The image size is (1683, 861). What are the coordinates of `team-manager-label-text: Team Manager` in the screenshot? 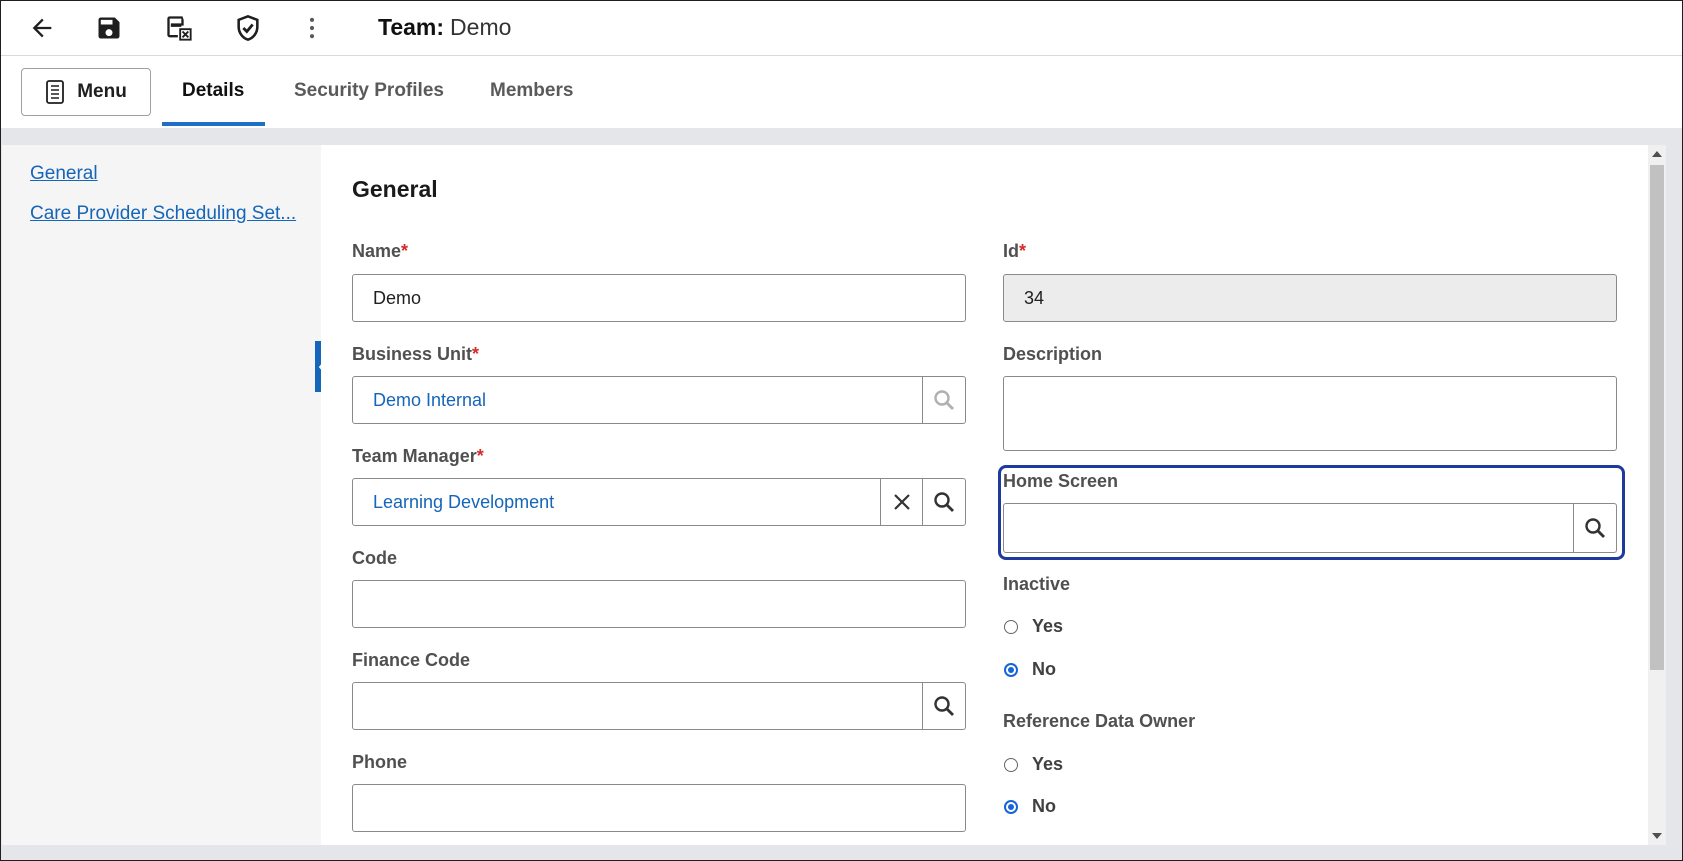 It's located at (414, 456).